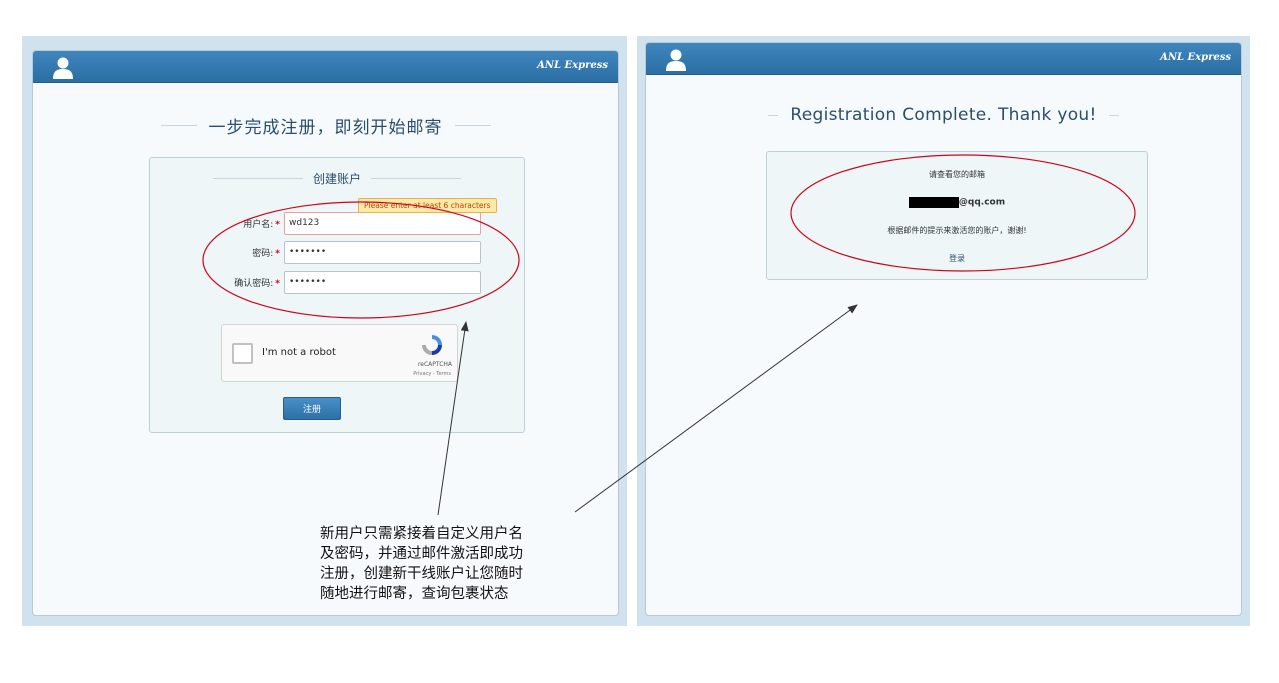 The height and width of the screenshot is (683, 1279). I want to click on form-title: 创建账户, so click(336, 179).